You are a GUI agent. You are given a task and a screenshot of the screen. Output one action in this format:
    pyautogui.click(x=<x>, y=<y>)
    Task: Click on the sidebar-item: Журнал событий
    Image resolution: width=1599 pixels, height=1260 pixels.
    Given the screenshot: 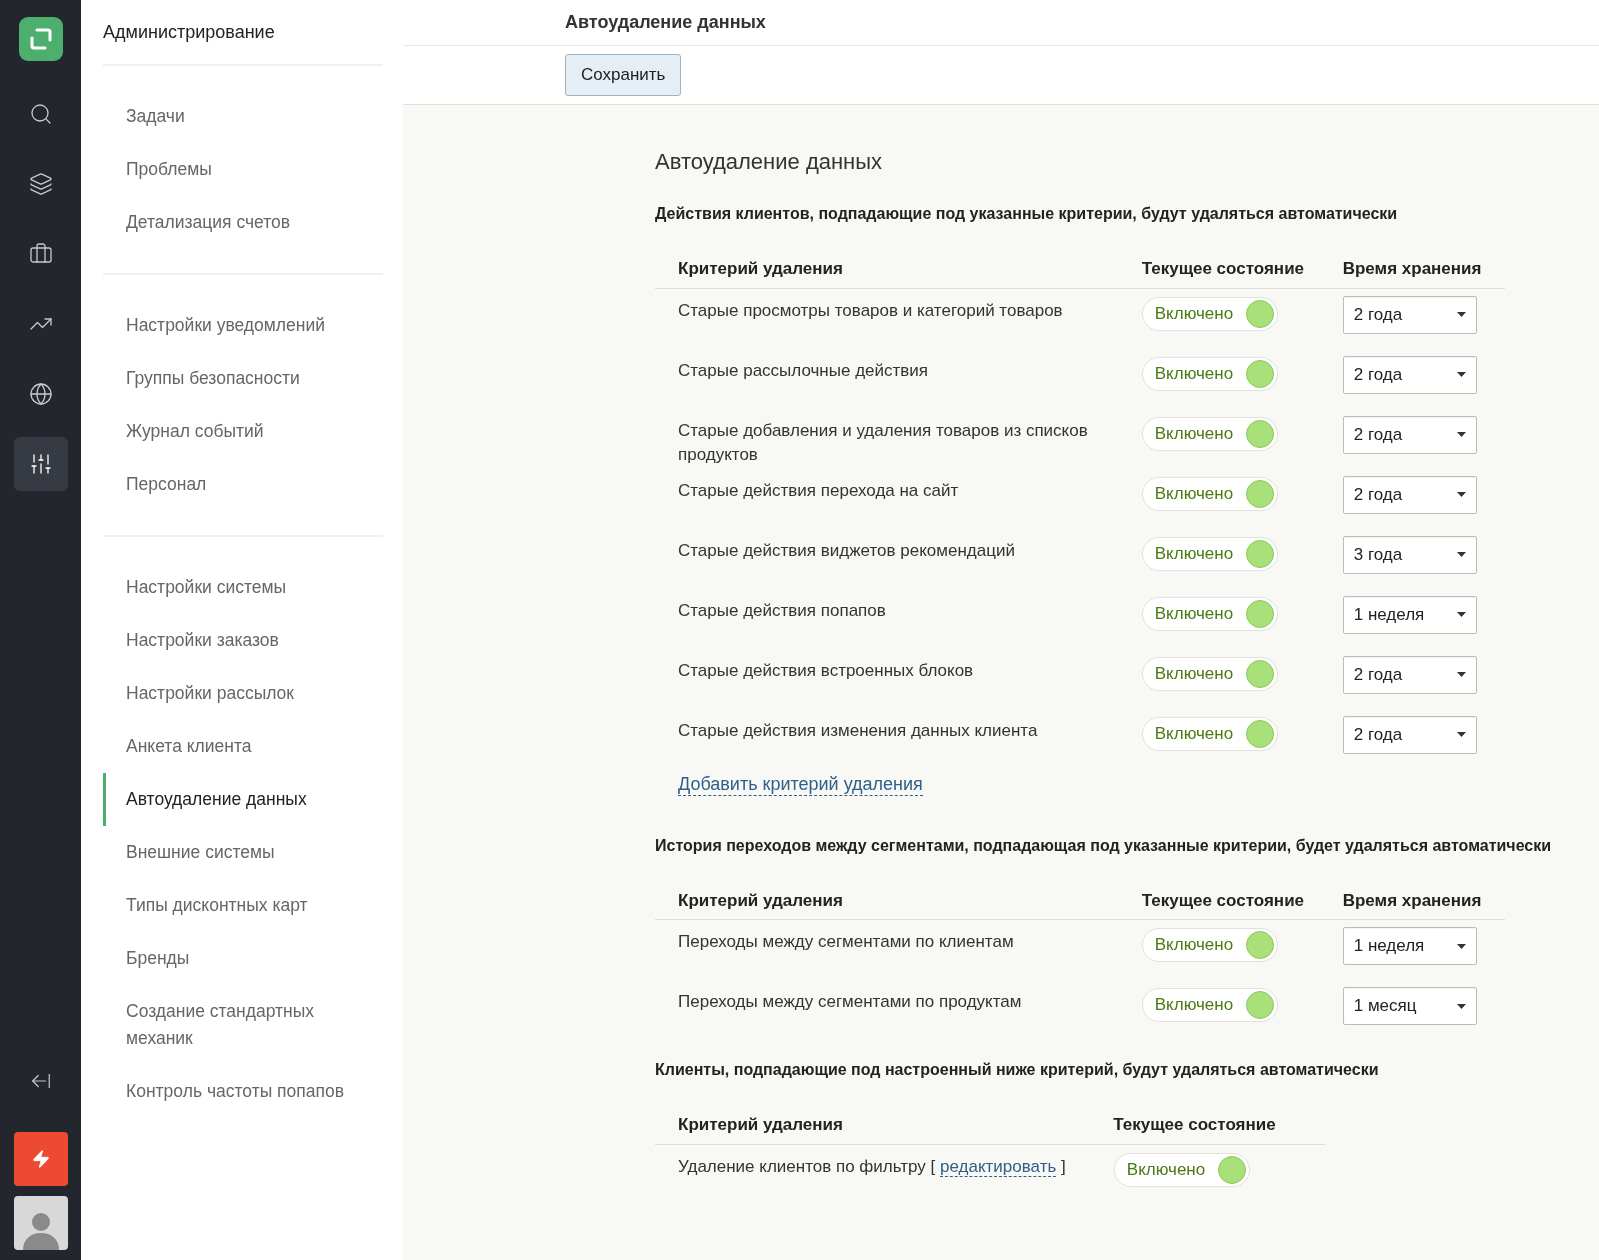 What is the action you would take?
    pyautogui.click(x=243, y=431)
    